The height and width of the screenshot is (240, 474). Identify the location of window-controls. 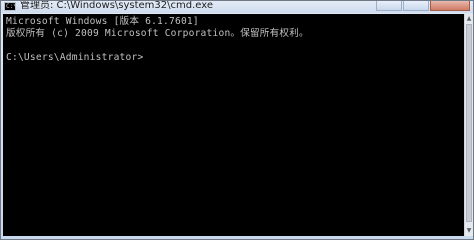
(422, 6).